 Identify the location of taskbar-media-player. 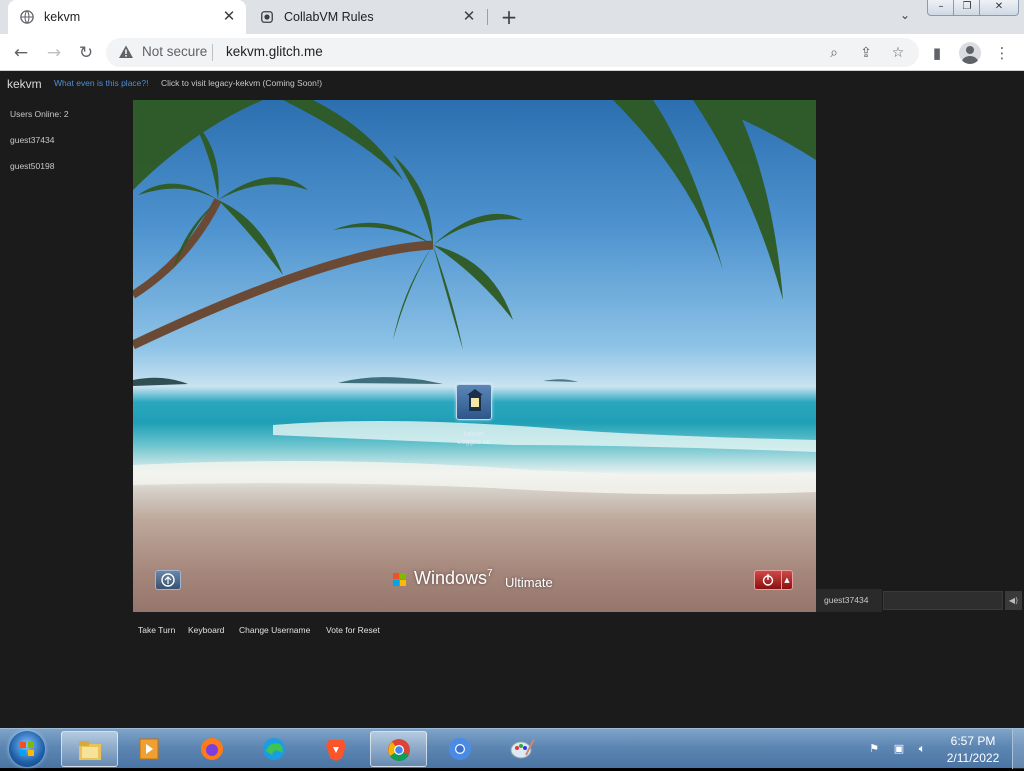
(149, 749).